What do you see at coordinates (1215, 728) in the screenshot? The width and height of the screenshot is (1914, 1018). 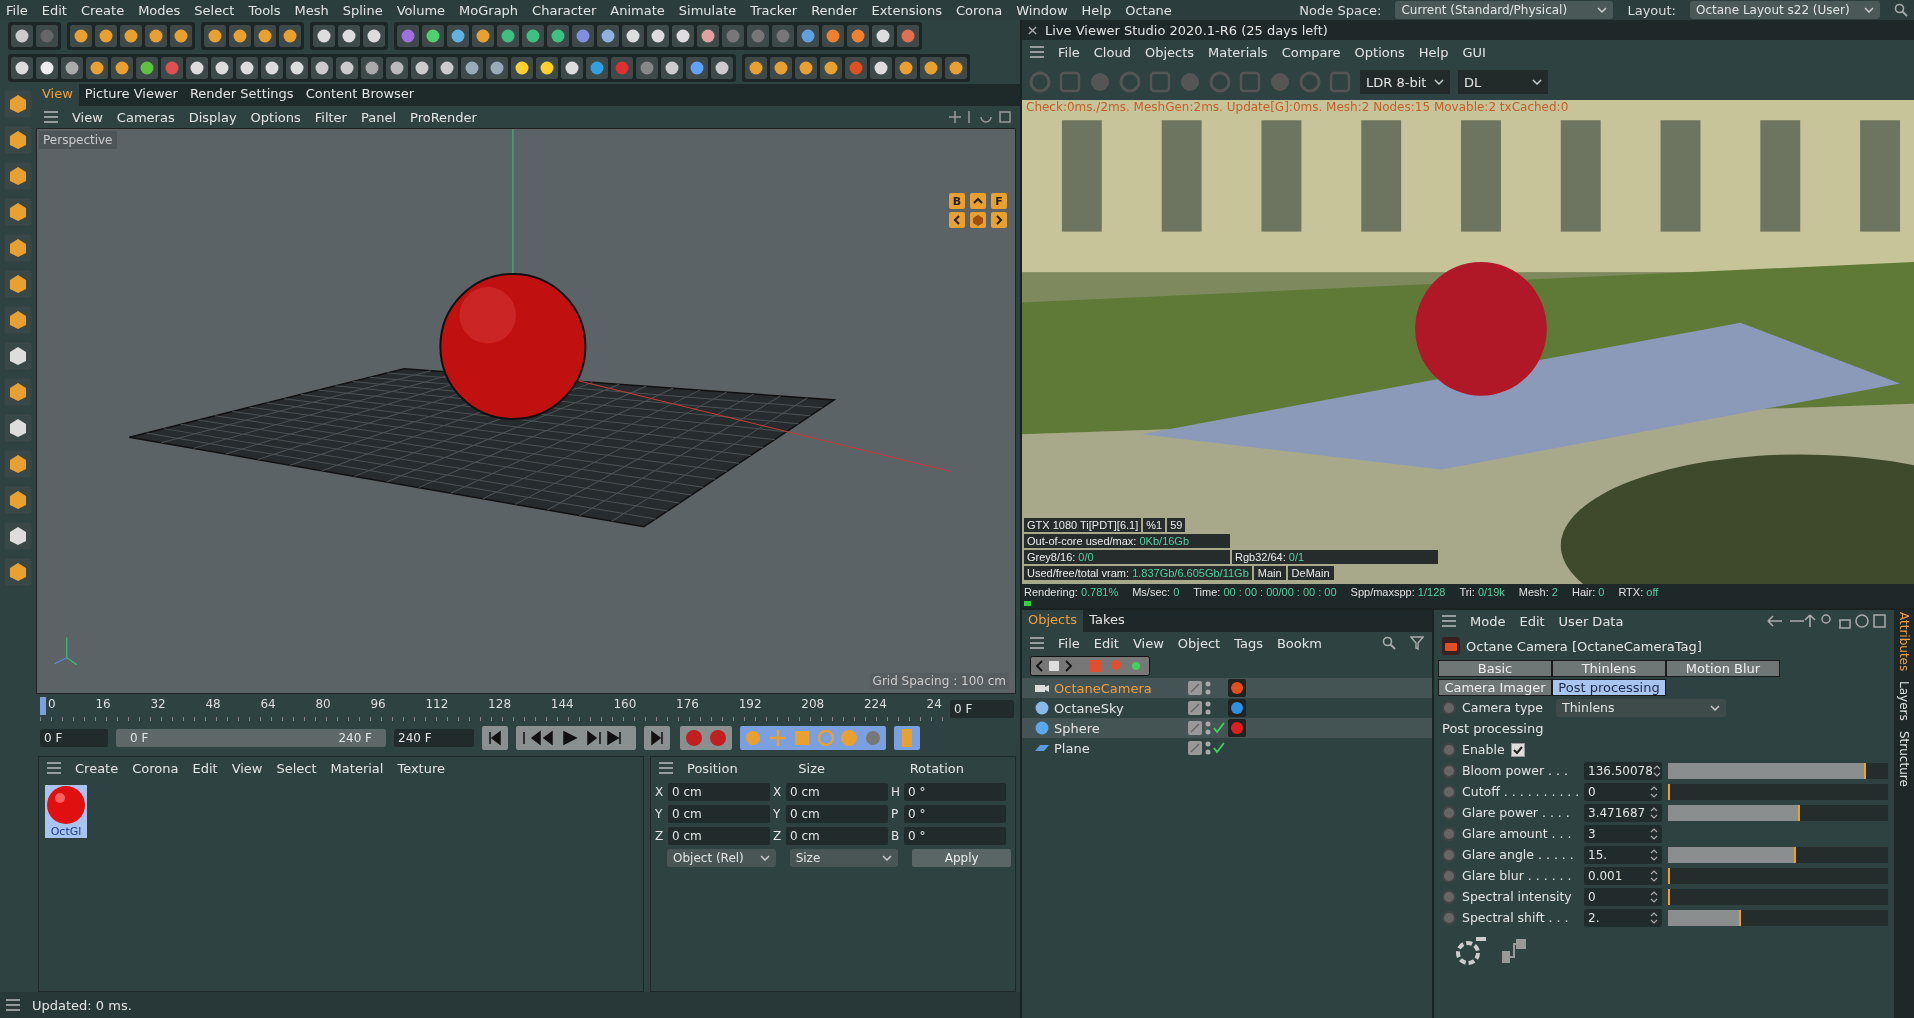 I see `visibility-check-icon` at bounding box center [1215, 728].